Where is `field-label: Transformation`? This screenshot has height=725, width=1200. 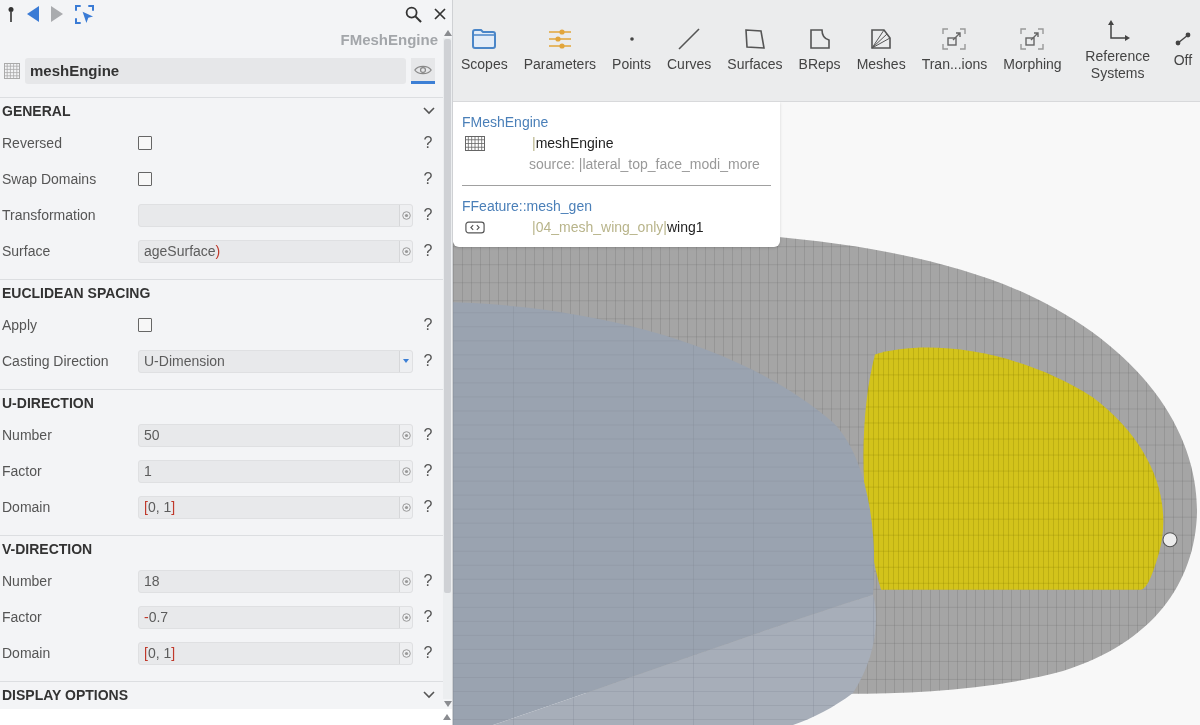
field-label: Transformation is located at coordinates (49, 215).